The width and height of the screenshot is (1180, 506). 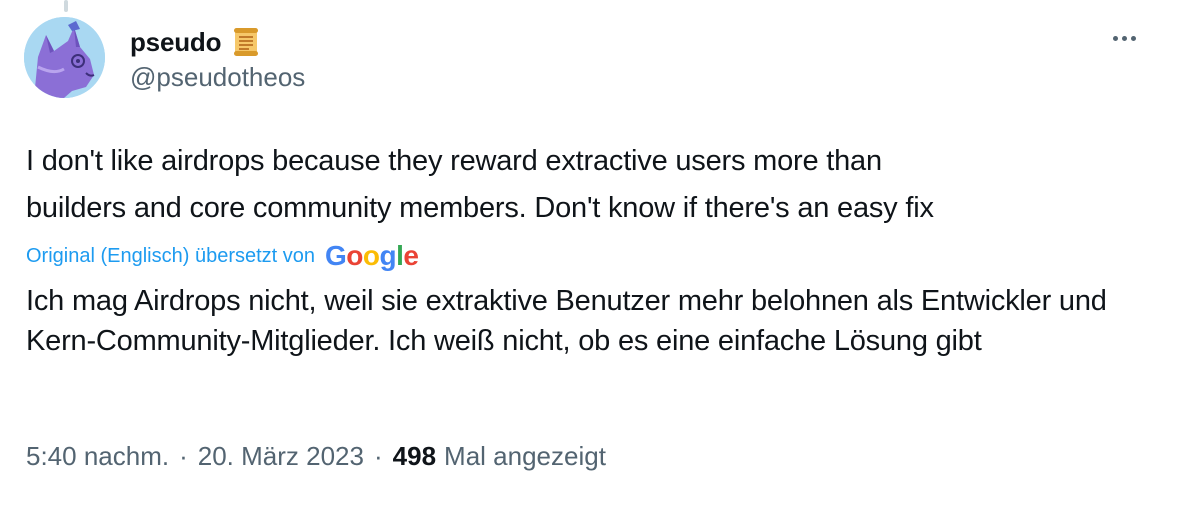 I want to click on tweet-time: 5:40 nachm., so click(x=97, y=456).